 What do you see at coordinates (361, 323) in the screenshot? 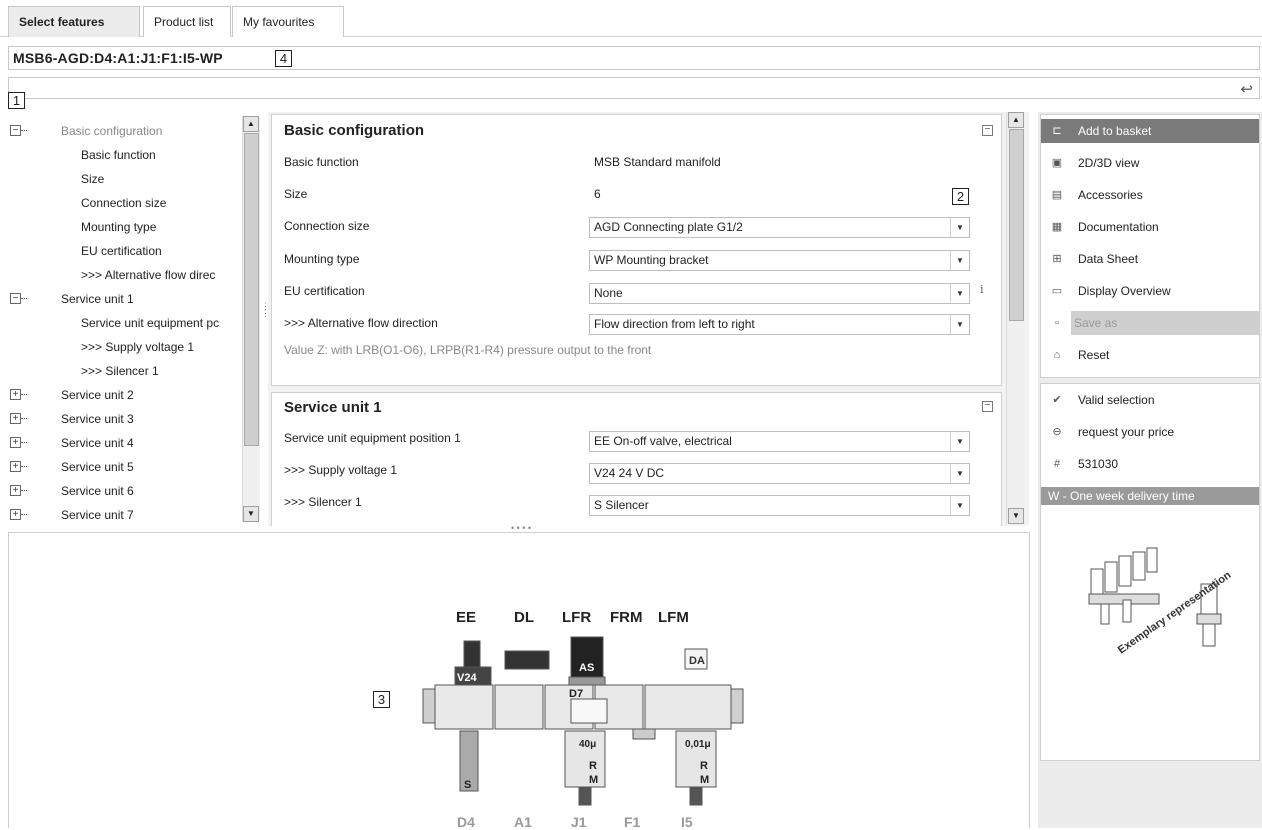
I see `alternative-flow-label: >>> Alternative flow direction` at bounding box center [361, 323].